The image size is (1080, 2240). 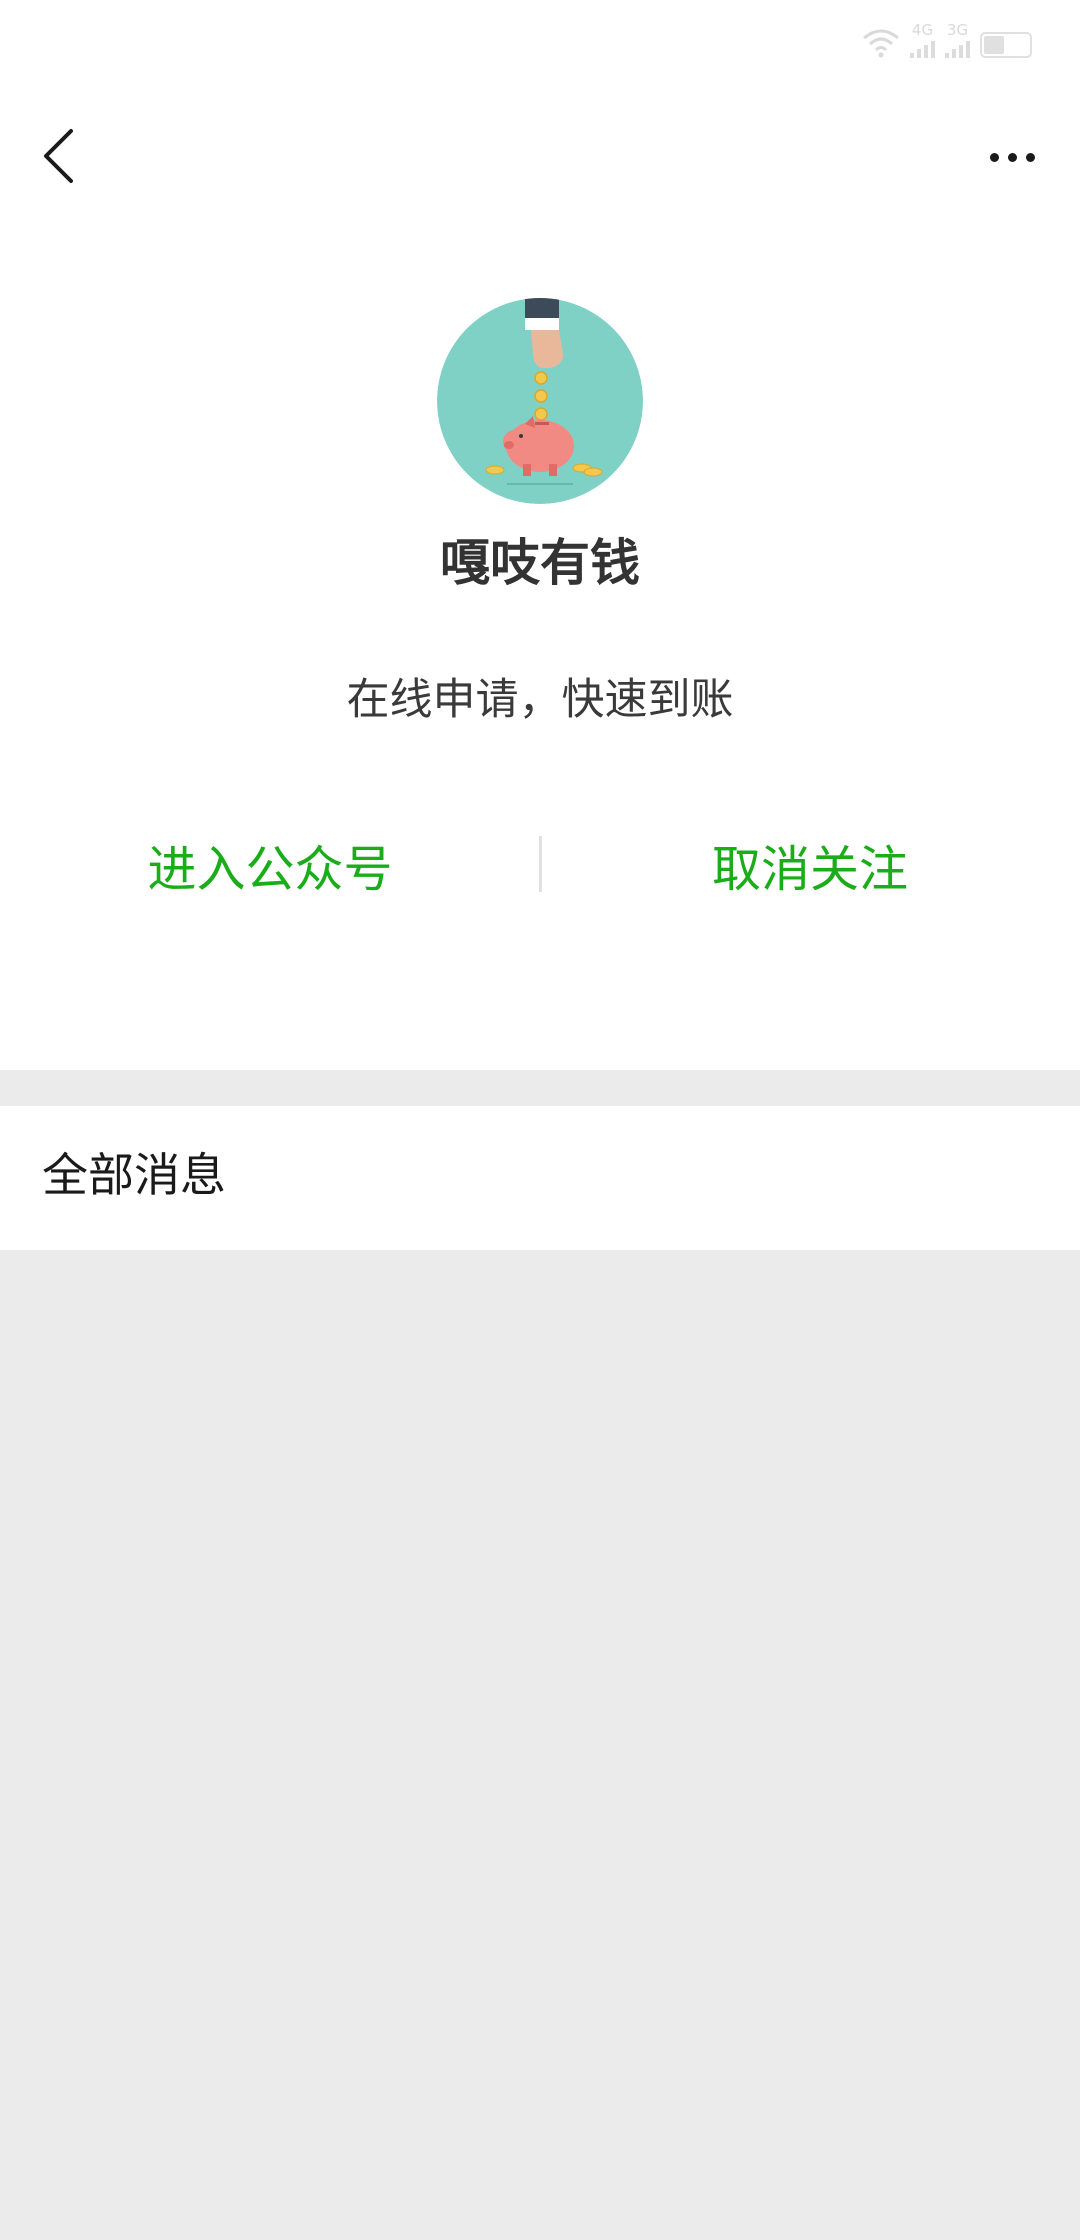 I want to click on piggy-bank-icon, so click(x=540, y=401).